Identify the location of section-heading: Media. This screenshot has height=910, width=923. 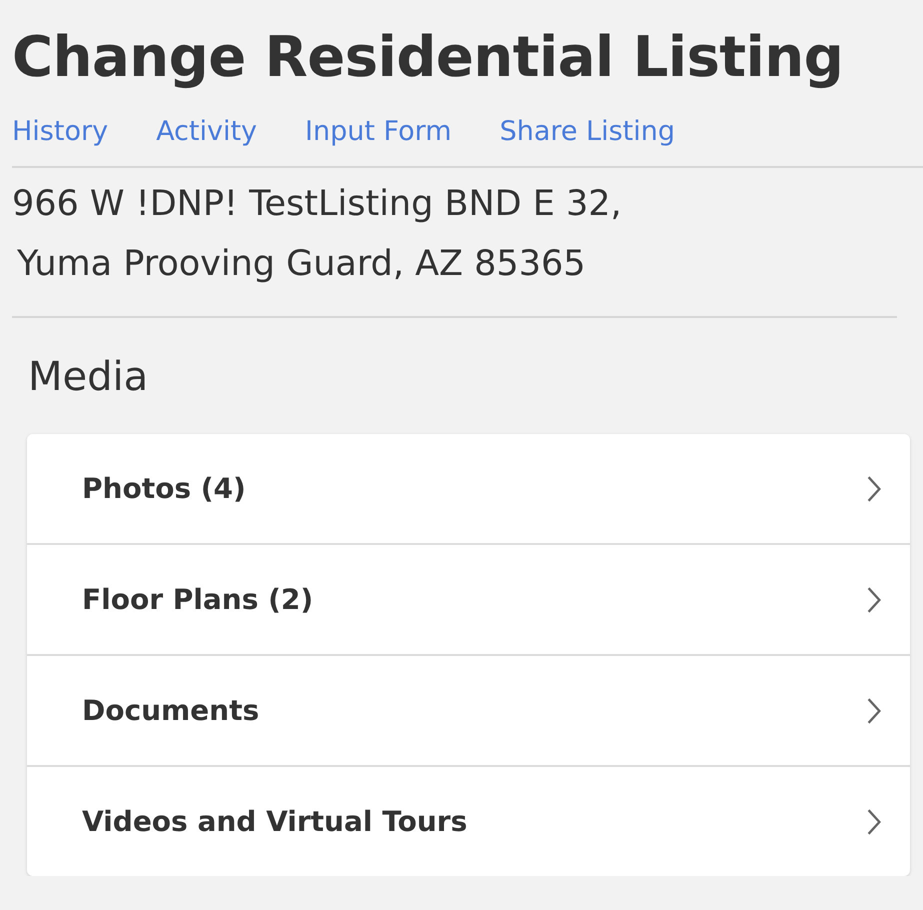
(89, 377).